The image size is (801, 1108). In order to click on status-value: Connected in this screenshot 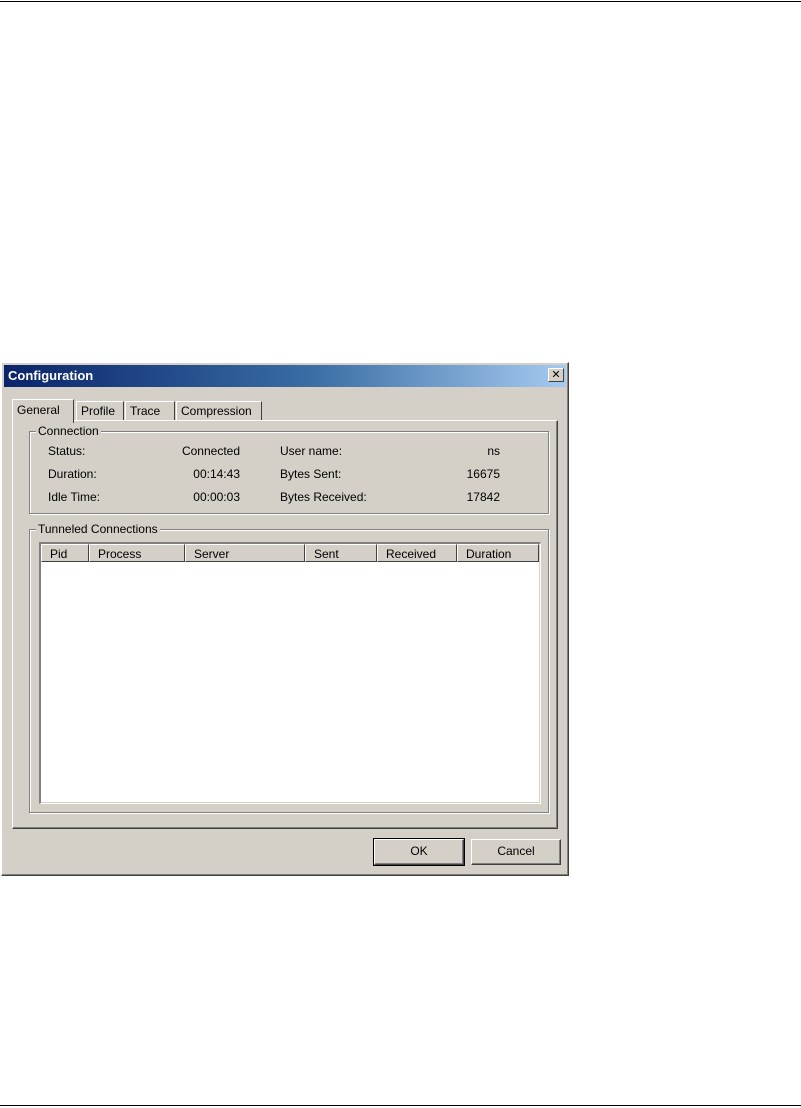, I will do `click(210, 451)`.